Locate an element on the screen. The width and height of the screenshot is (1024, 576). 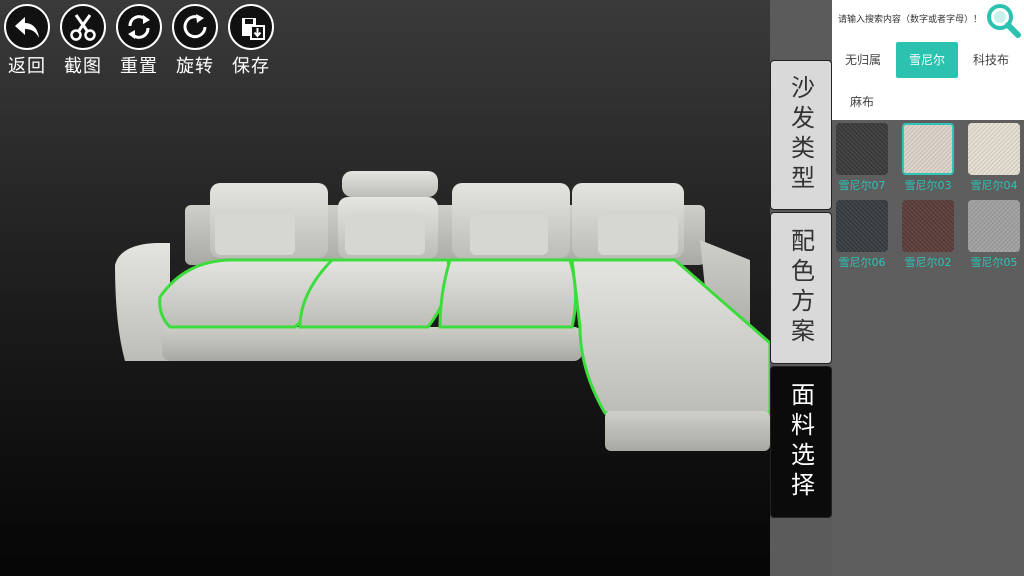
refresh-icon is located at coordinates (139, 27).